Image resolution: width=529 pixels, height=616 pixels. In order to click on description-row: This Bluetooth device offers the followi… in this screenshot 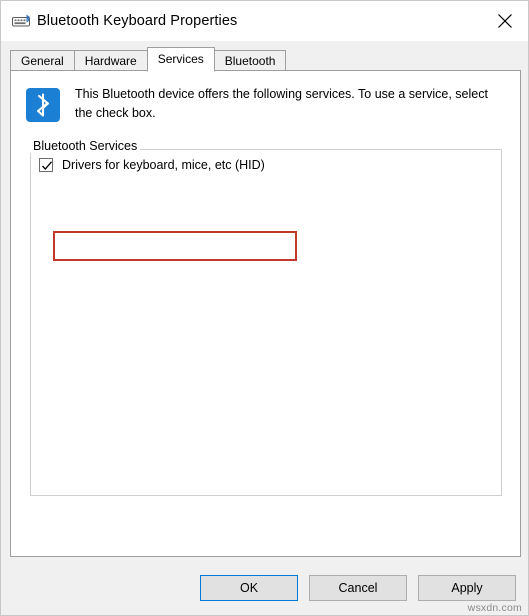, I will do `click(265, 104)`.